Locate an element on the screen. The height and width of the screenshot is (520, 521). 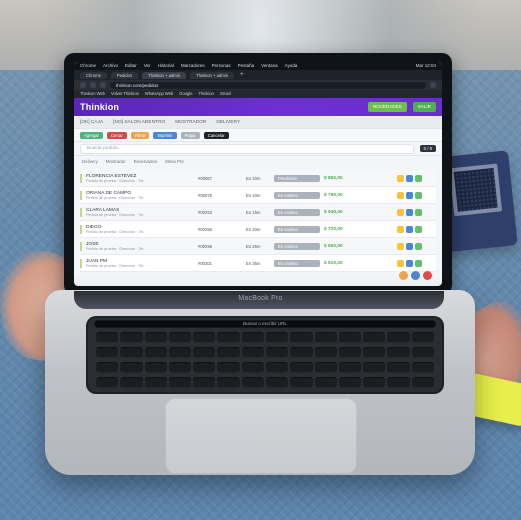
status-item: [NO] SALON ADENTRO is located at coordinates (139, 122).